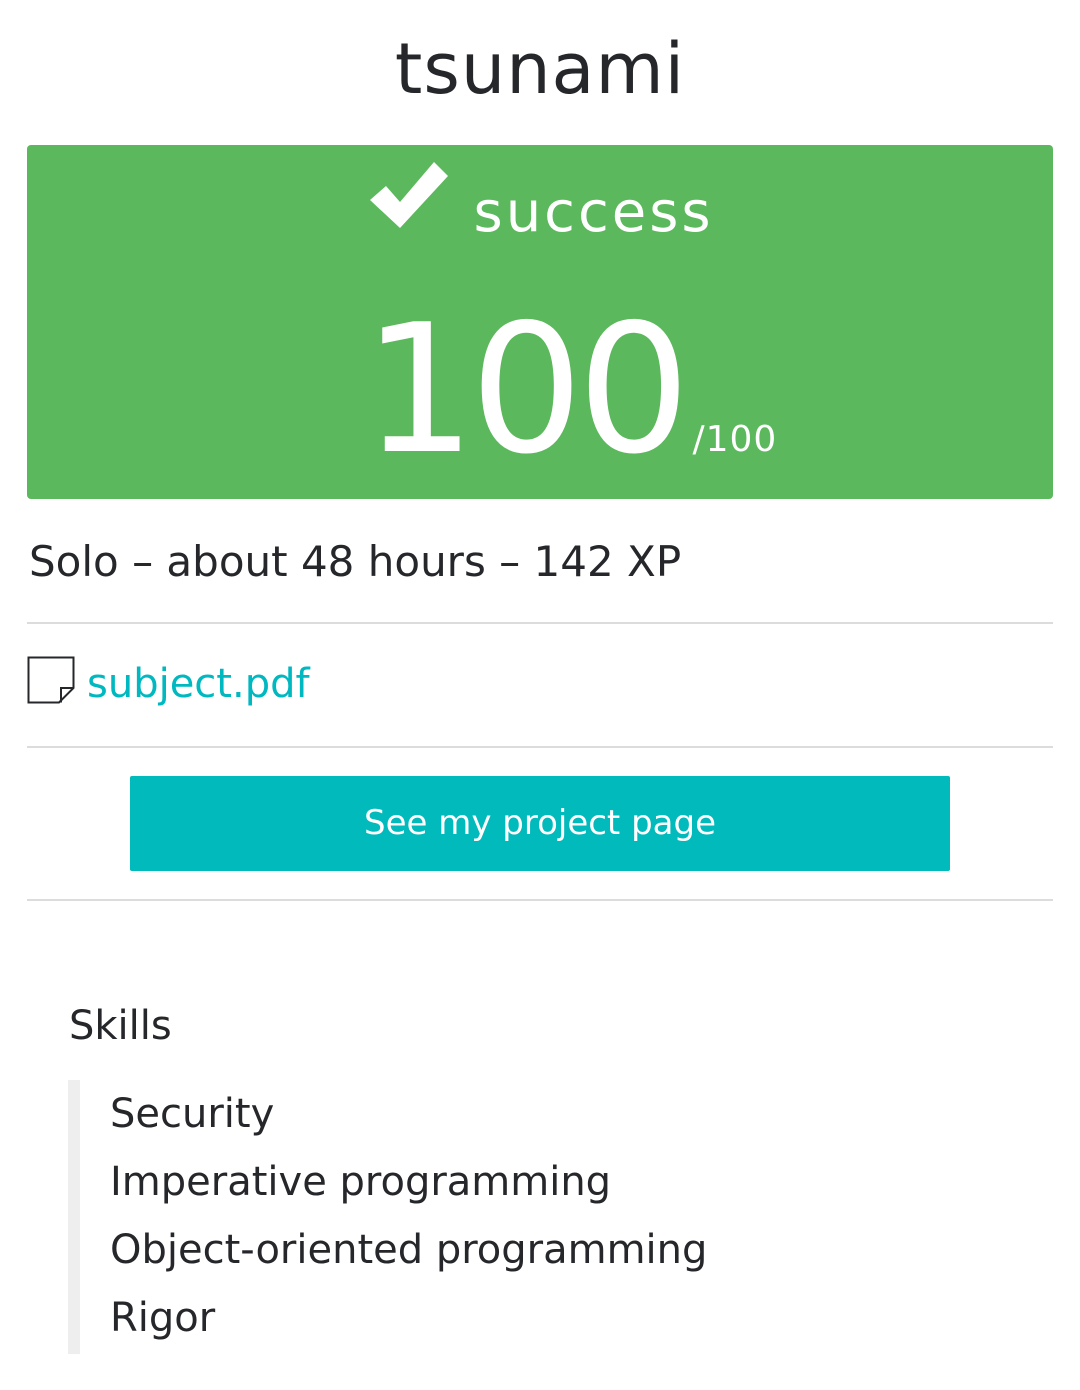 The image size is (1080, 1390). I want to click on skill-item: Object-oriented programming, so click(409, 1250).